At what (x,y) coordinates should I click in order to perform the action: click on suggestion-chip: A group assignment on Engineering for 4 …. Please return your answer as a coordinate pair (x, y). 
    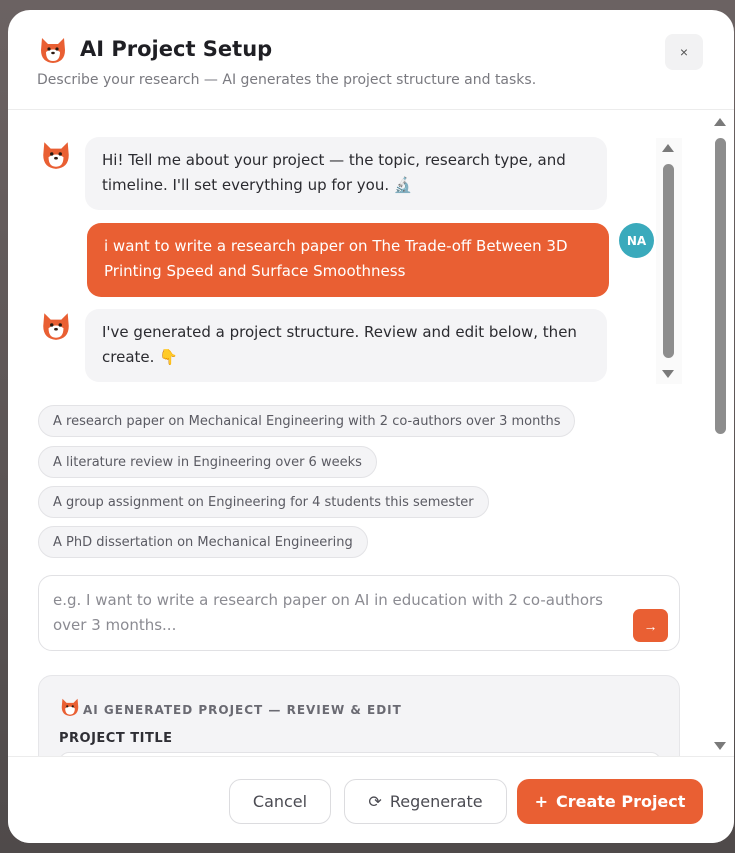
    Looking at the image, I should click on (263, 502).